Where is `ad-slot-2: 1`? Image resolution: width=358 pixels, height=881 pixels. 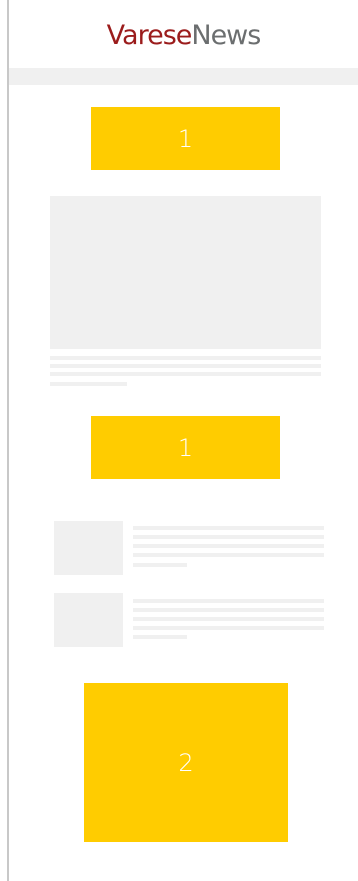
ad-slot-2: 1 is located at coordinates (185, 447).